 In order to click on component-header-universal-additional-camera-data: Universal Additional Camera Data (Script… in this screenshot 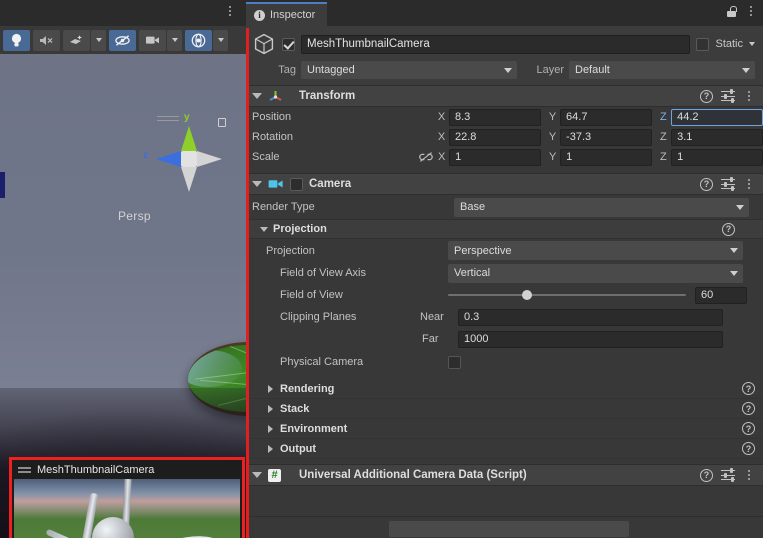, I will do `click(504, 475)`.